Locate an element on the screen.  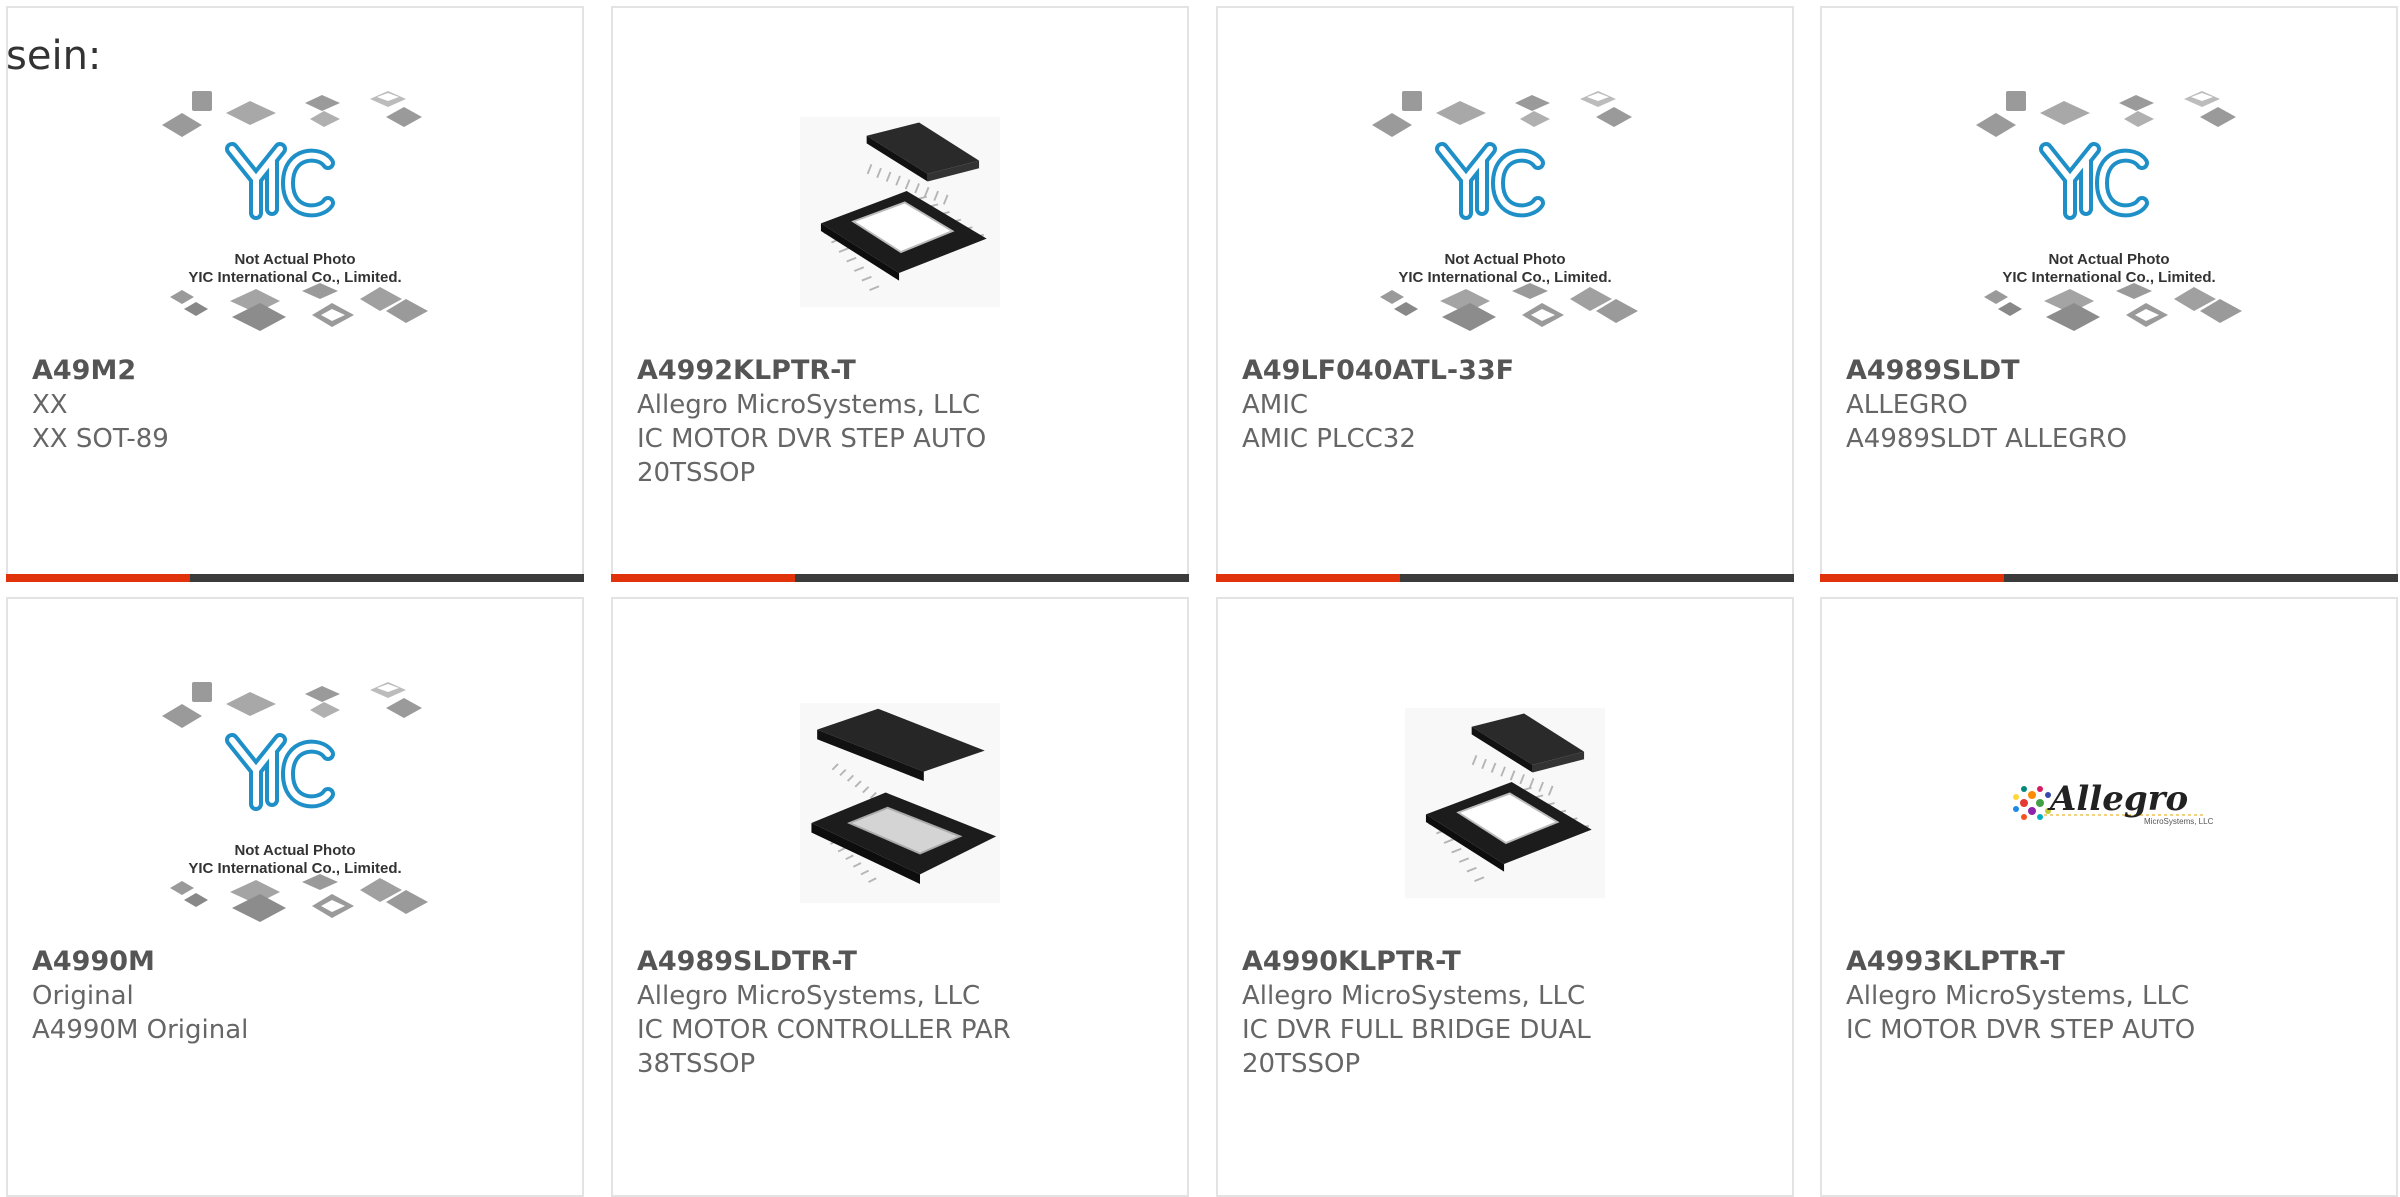
product-image: Allegro MicroSystems, LLC is located at coordinates (2109, 803).